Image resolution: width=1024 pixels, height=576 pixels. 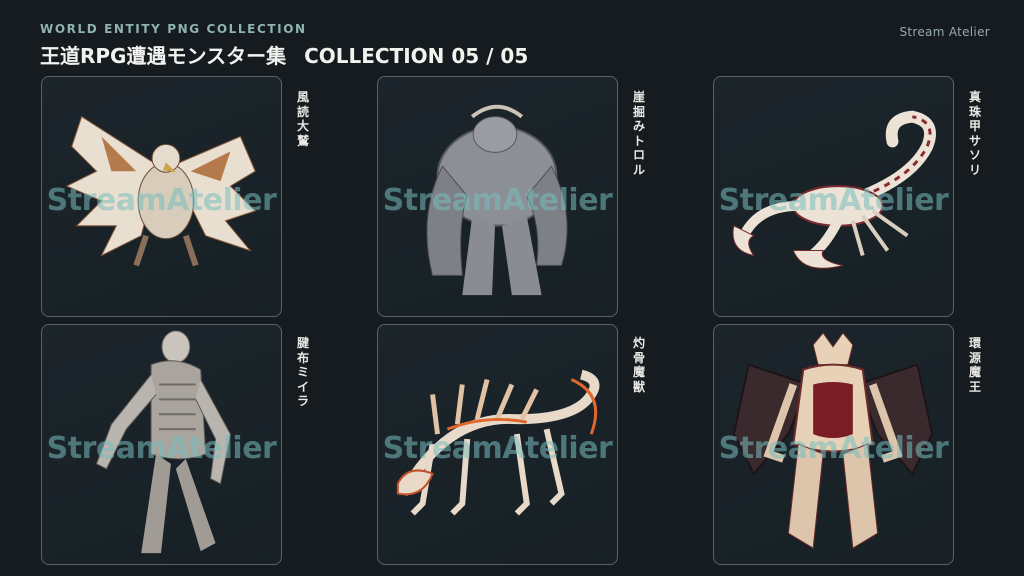 I want to click on monster-name-2: 崖掘みトロル, so click(x=638, y=133).